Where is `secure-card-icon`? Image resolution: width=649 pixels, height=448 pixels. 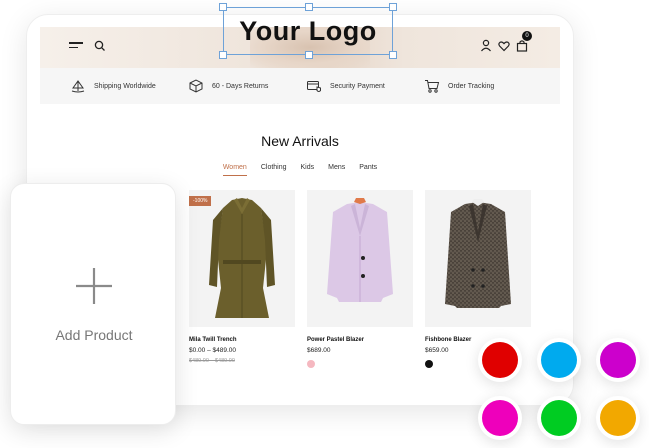
secure-card-icon is located at coordinates (314, 86).